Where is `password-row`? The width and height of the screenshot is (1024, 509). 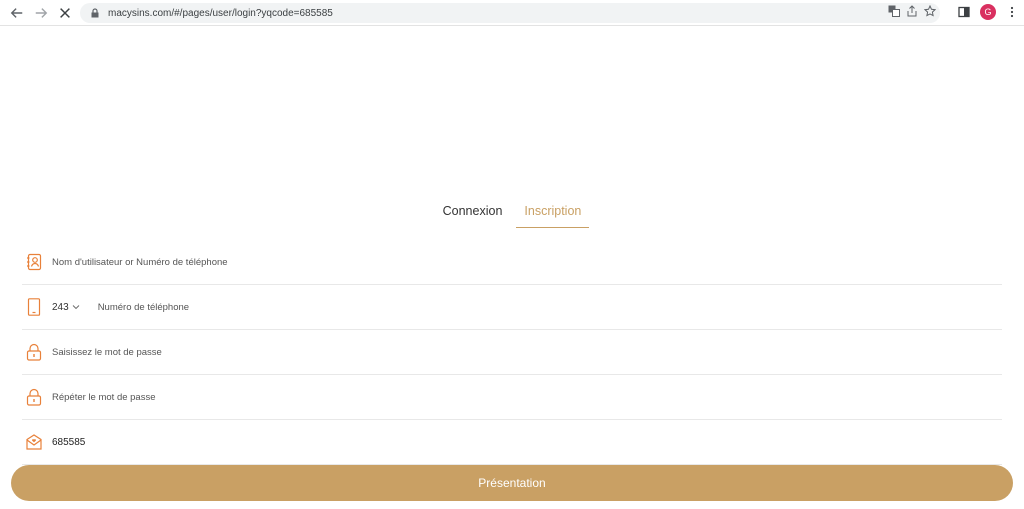 password-row is located at coordinates (512, 352).